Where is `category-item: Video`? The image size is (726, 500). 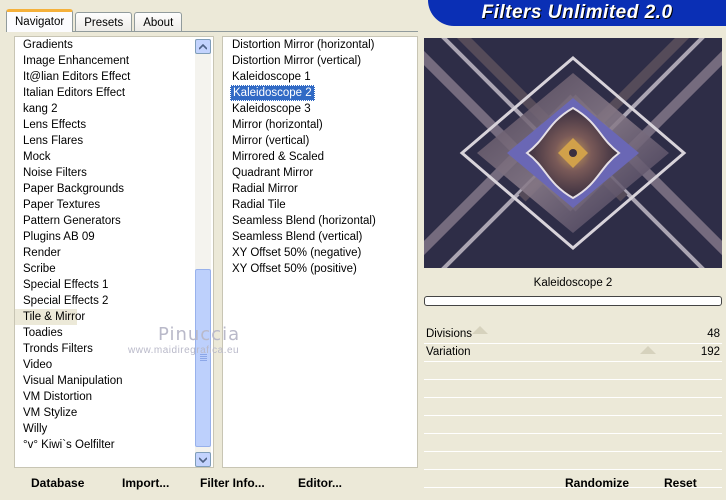
category-item: Video is located at coordinates (106, 365).